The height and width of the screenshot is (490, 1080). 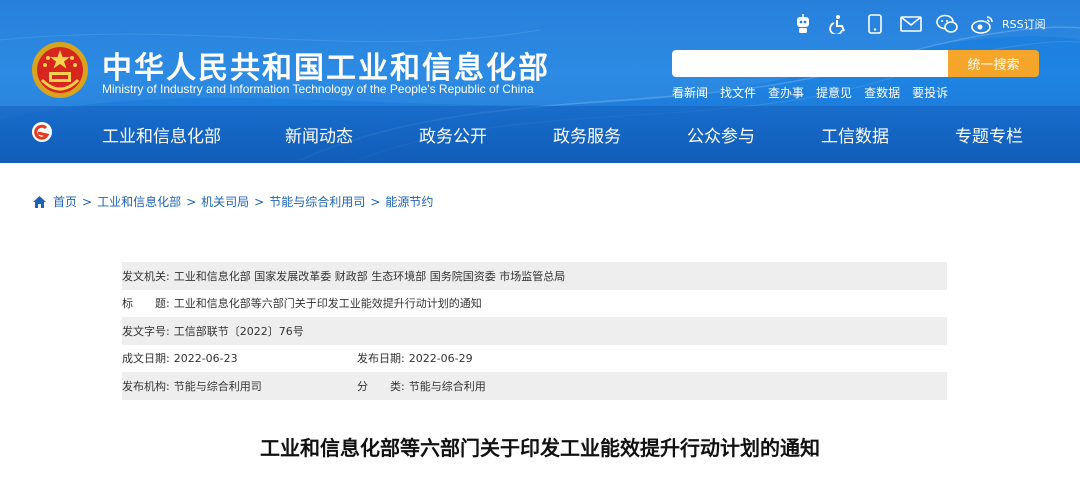 I want to click on quick-link-news: 看新闻, so click(x=690, y=92).